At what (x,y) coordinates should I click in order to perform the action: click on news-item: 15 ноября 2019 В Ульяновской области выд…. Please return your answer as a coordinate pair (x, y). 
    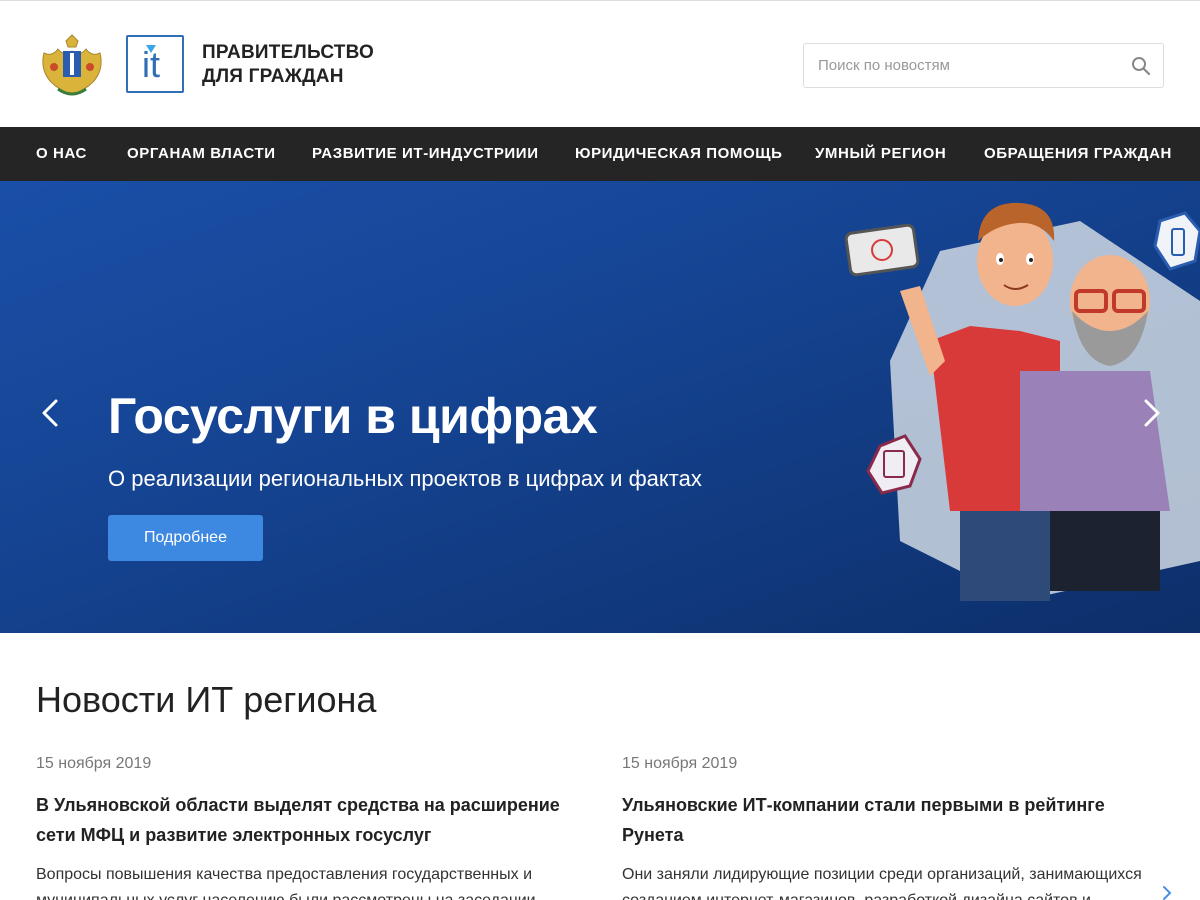
    Looking at the image, I should click on (316, 826).